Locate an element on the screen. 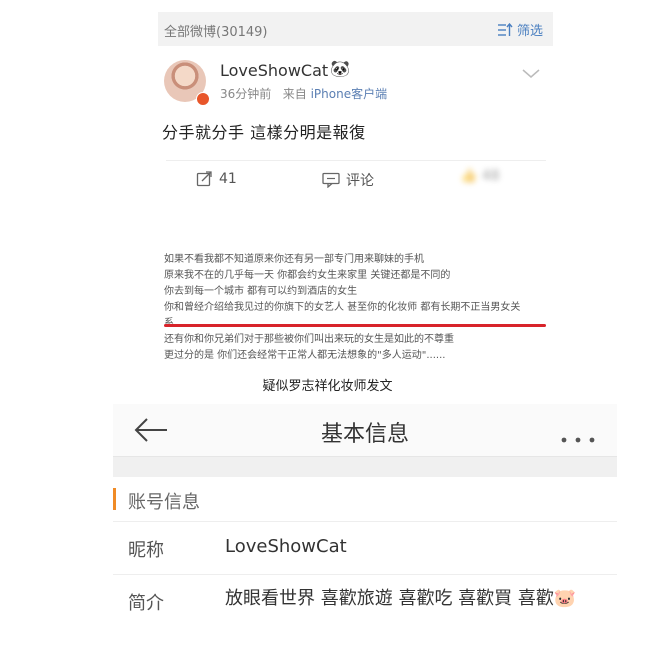 Image resolution: width=655 pixels, height=647 pixels. comment-icon is located at coordinates (331, 180).